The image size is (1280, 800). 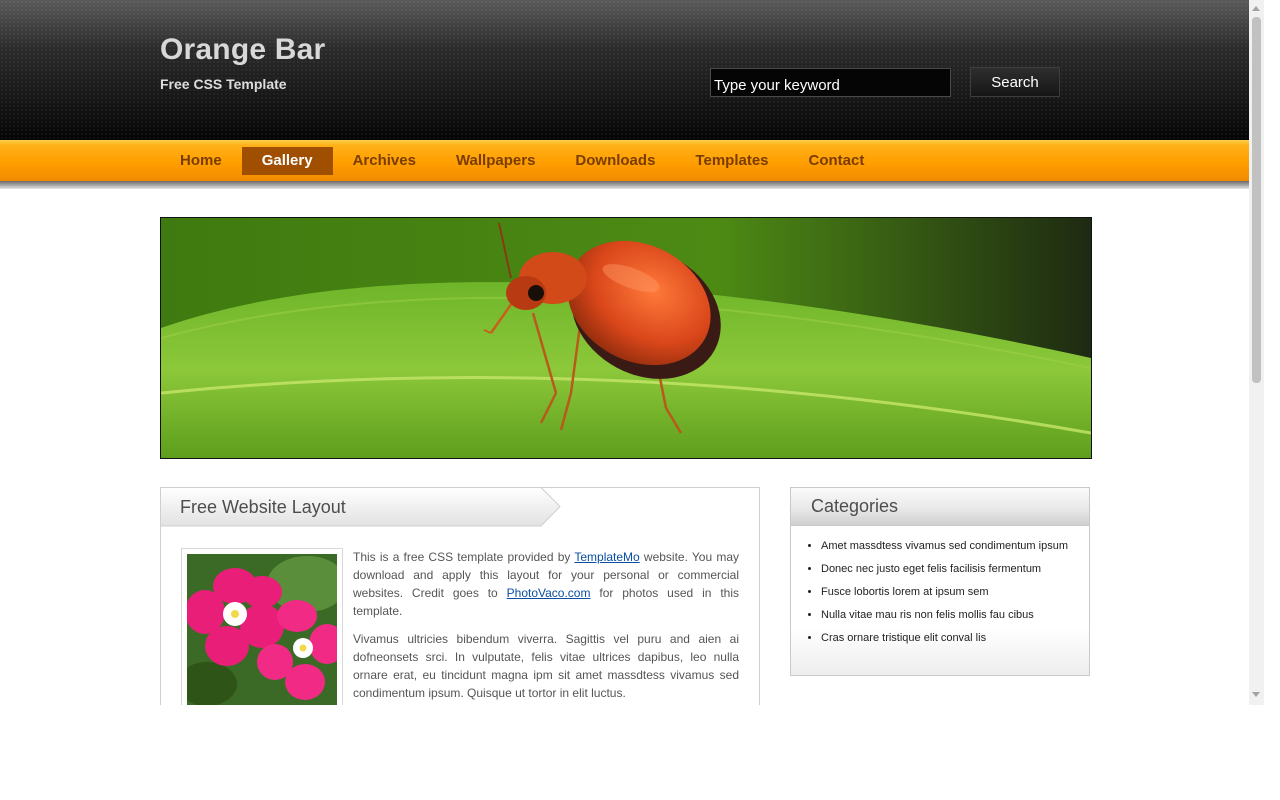 I want to click on nav-wallpapers: Wallpapers, so click(x=495, y=161).